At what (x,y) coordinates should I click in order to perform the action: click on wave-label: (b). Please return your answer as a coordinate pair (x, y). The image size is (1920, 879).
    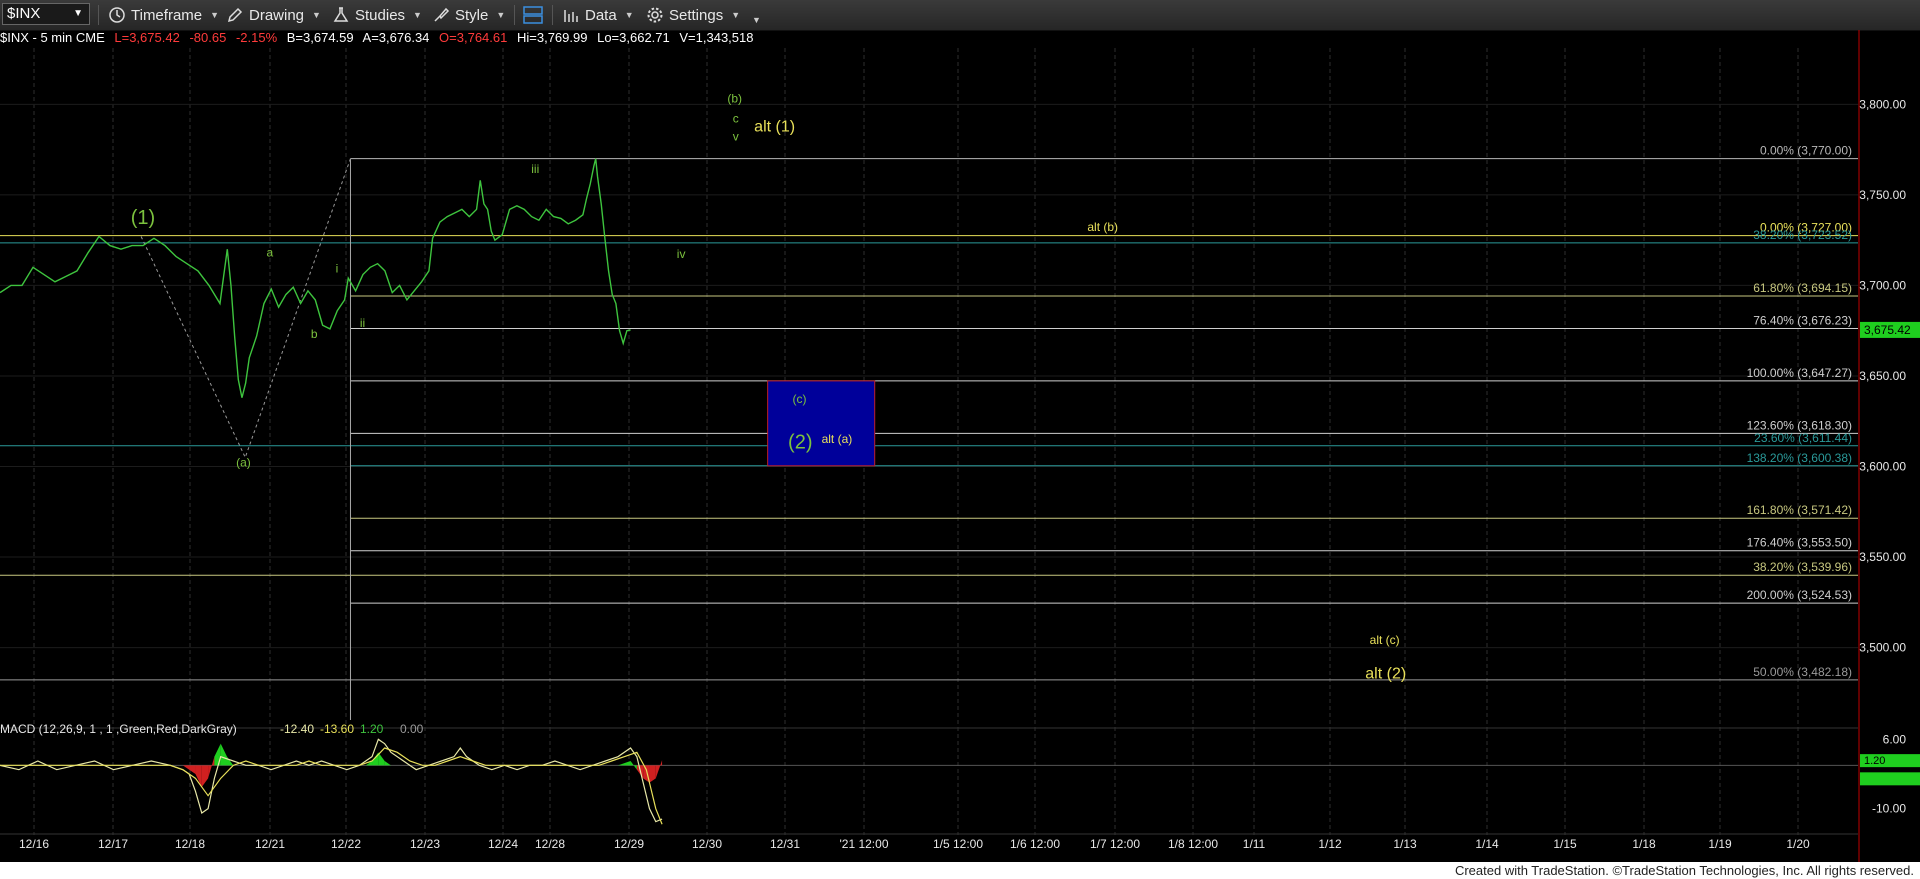
    Looking at the image, I should click on (734, 99).